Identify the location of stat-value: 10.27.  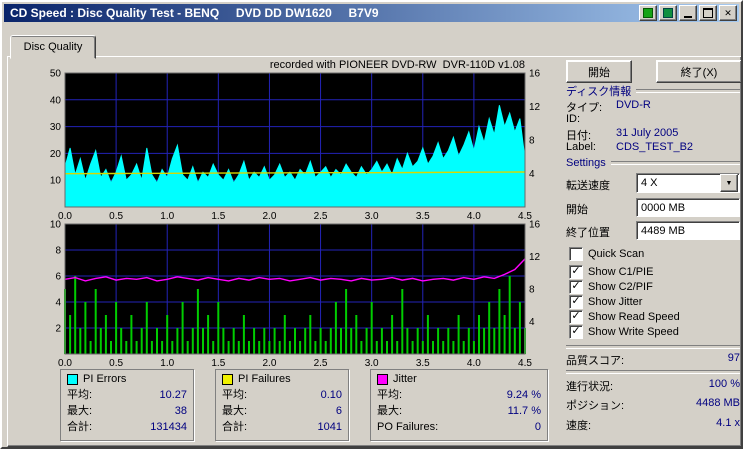
(173, 395).